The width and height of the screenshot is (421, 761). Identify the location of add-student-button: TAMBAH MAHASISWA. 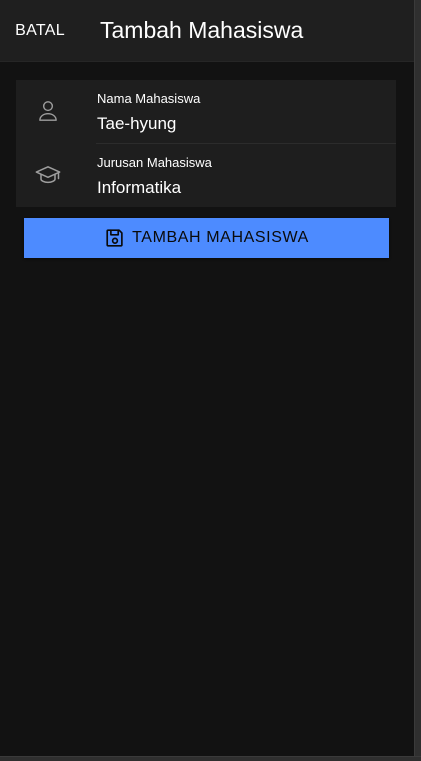
(206, 238).